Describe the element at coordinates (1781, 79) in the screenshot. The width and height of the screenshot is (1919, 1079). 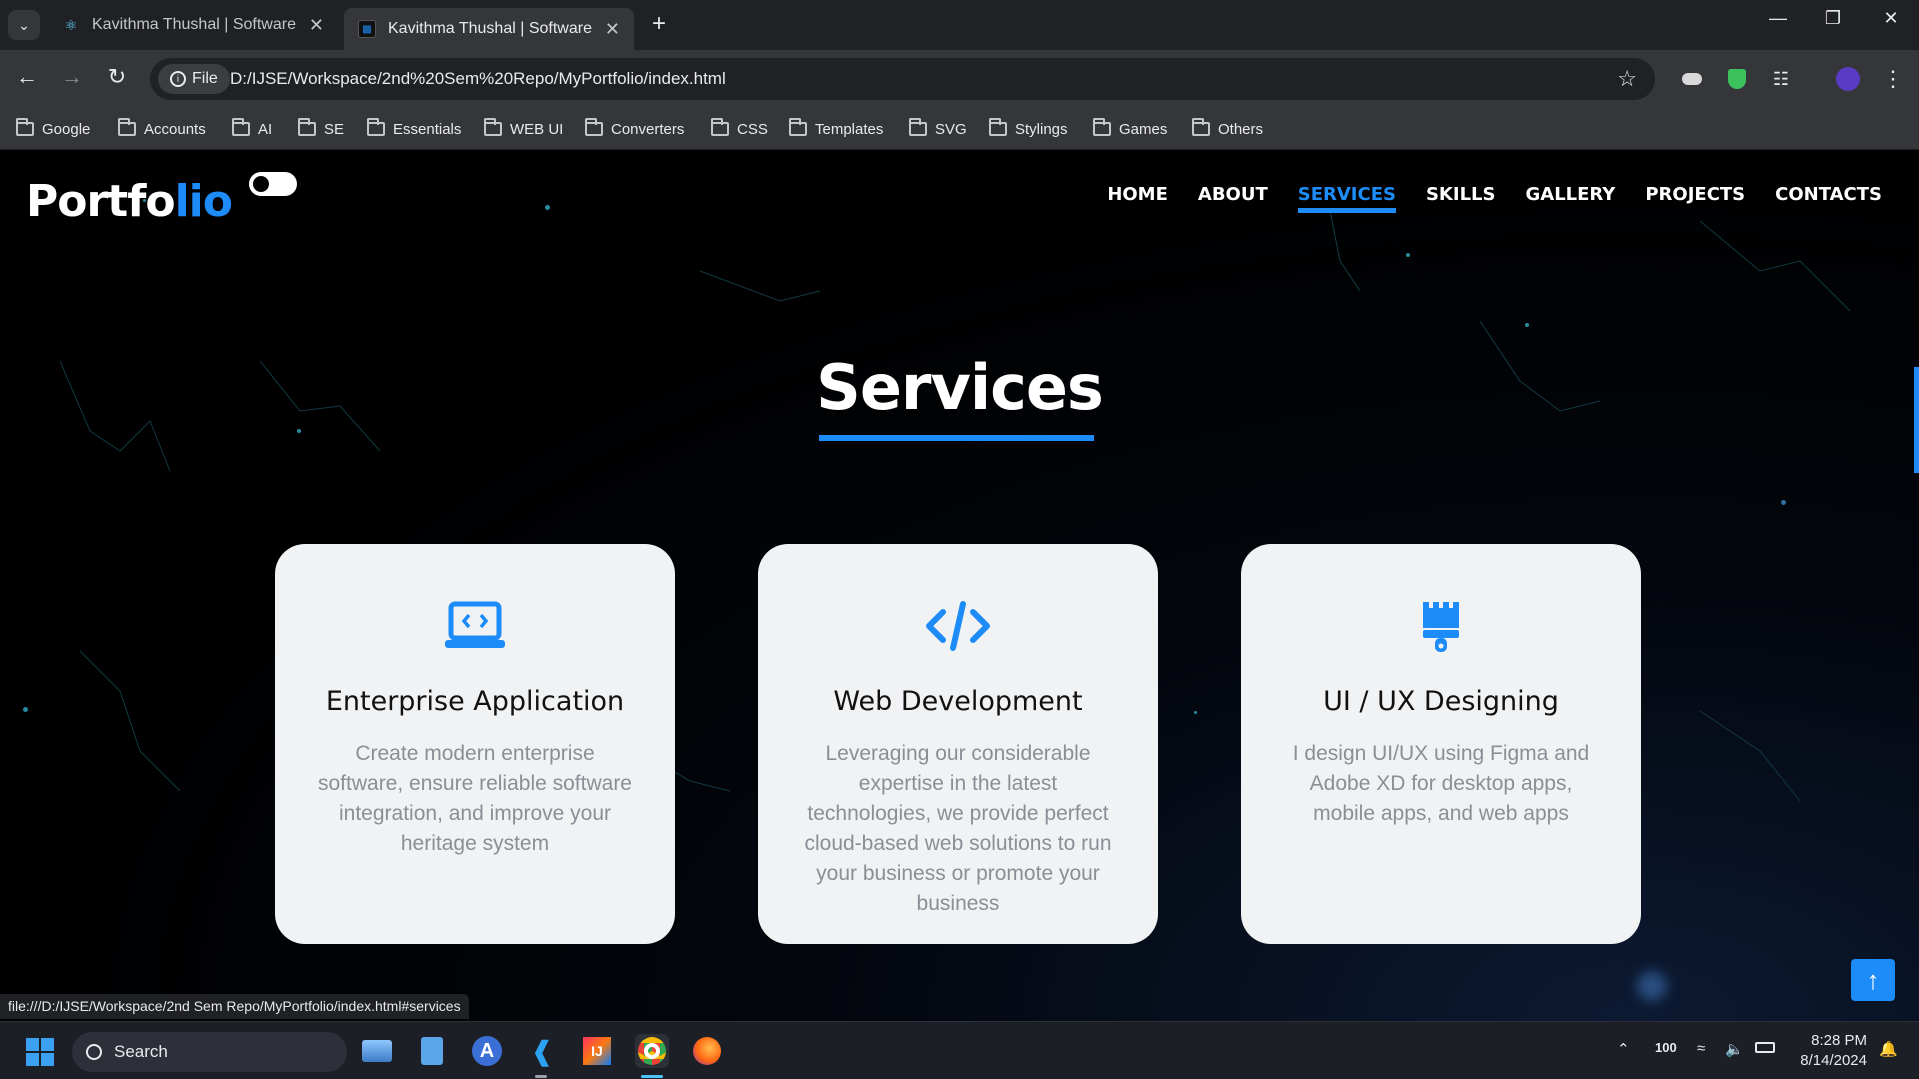
I see `puzzle-icon: ☷` at that location.